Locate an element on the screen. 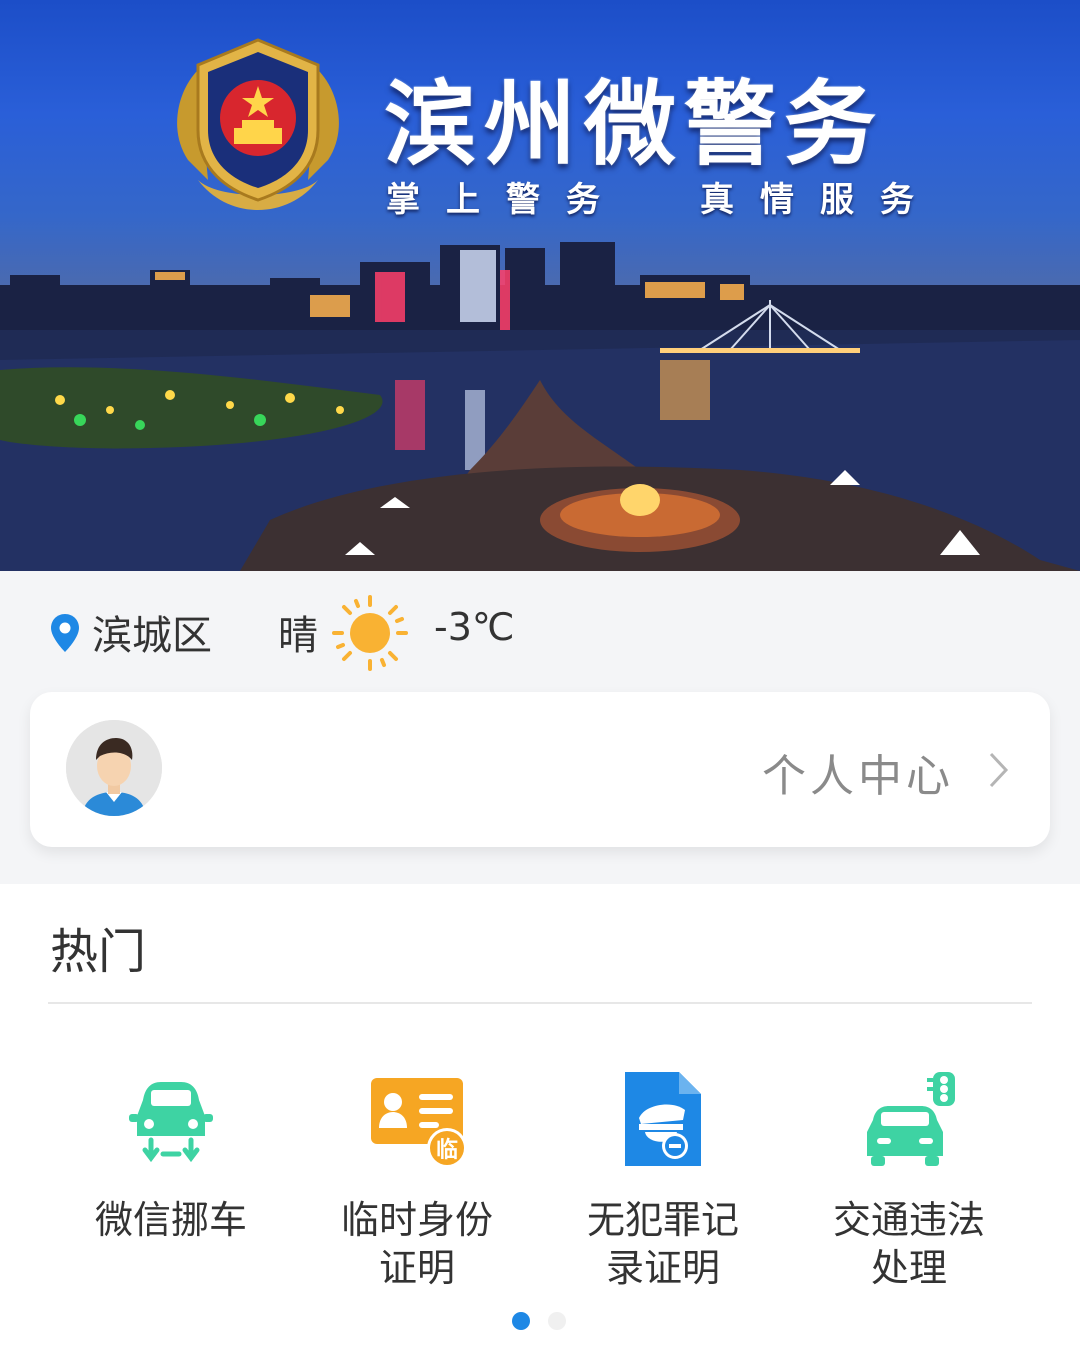  svg-text: 临 is located at coordinates (447, 1150).